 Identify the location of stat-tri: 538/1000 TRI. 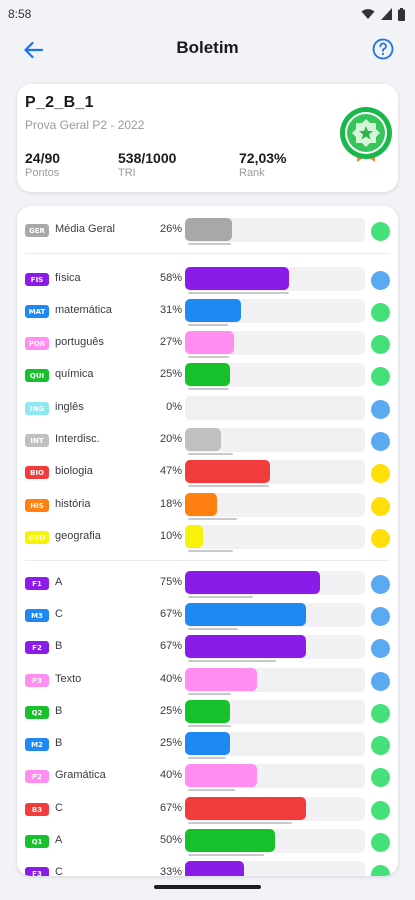
(147, 164).